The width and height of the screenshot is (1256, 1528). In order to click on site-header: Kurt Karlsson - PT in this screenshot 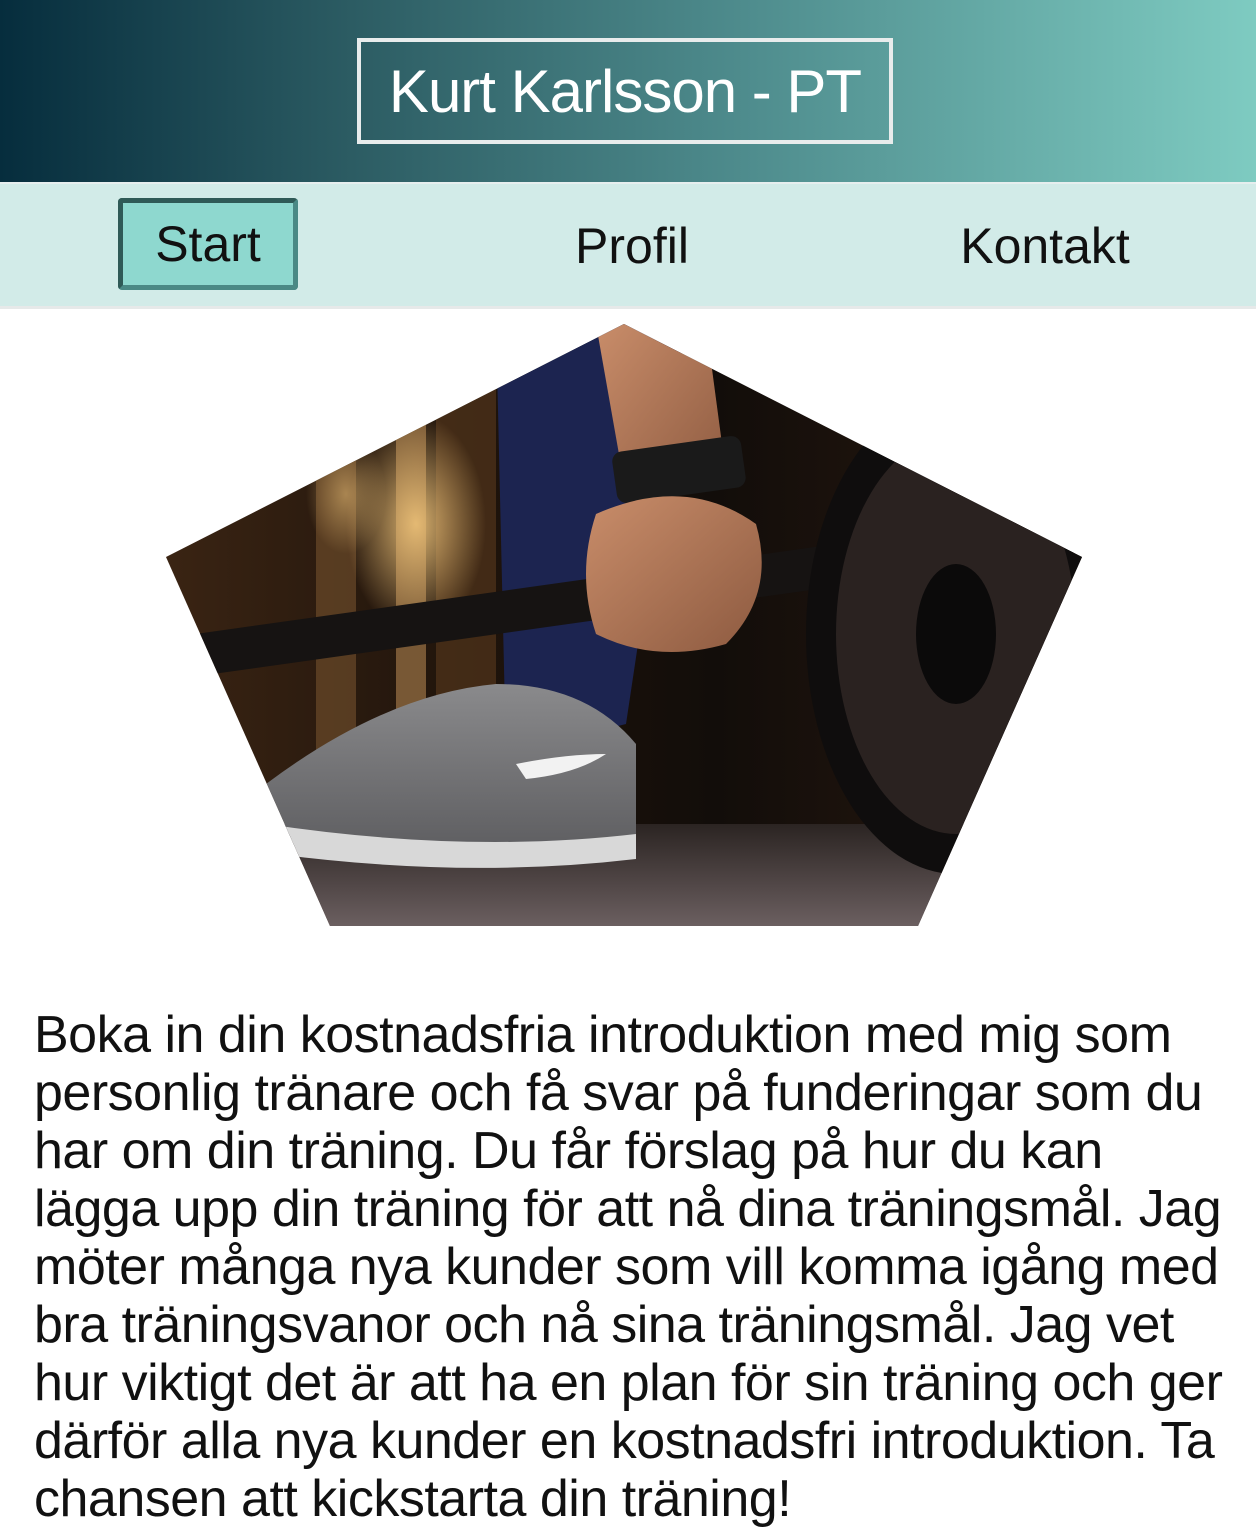, I will do `click(628, 91)`.